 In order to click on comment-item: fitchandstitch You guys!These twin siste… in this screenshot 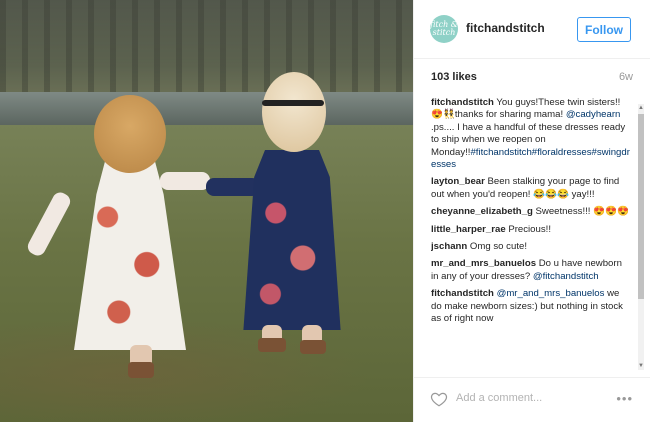, I will do `click(531, 134)`.